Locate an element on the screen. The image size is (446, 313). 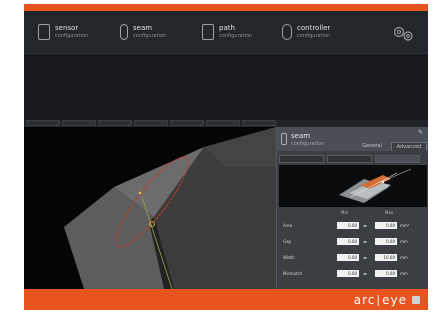
path-icon is located at coordinates (208, 32).